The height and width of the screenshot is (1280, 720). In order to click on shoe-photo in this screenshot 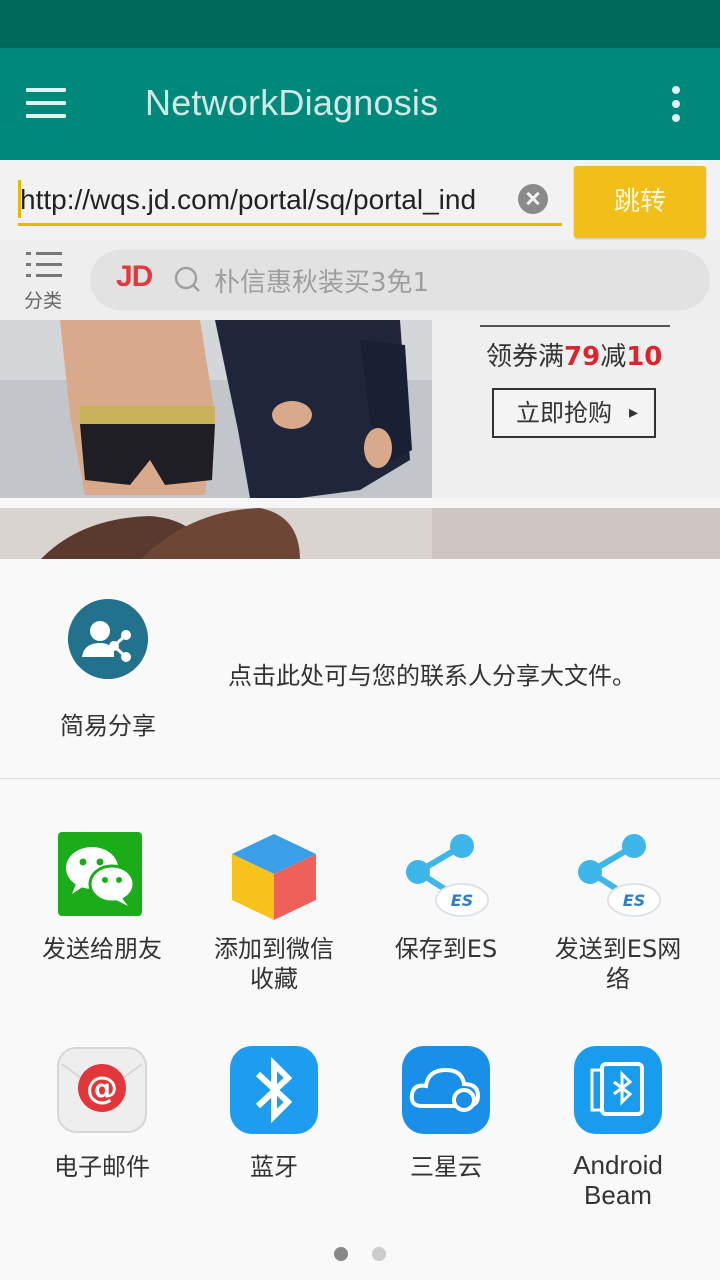, I will do `click(216, 534)`.